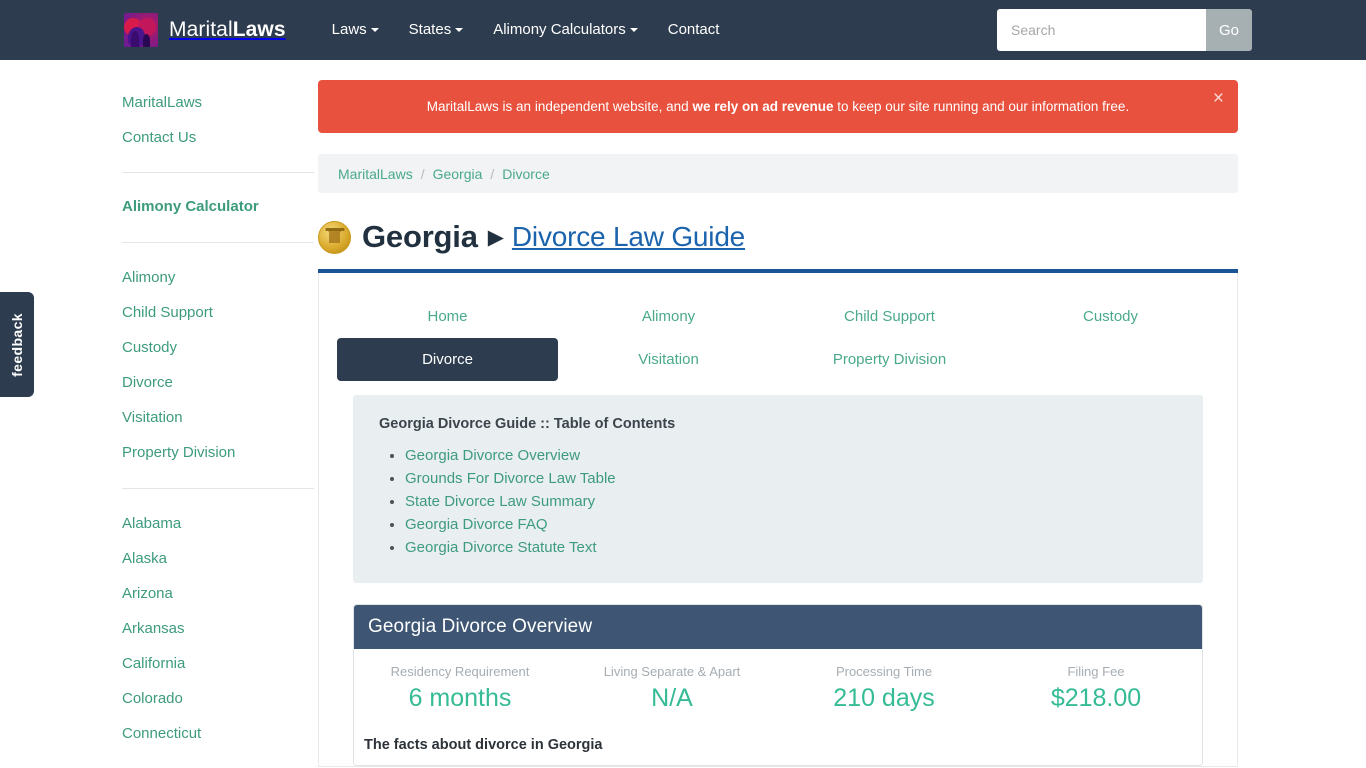 This screenshot has height=768, width=1366. I want to click on stat-filing-fee: Filing Fee $218.00, so click(1096, 689).